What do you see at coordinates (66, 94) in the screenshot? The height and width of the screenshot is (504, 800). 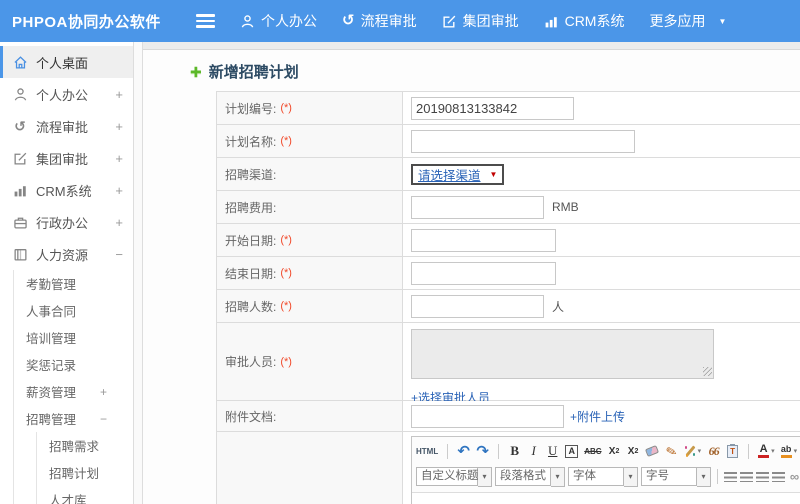 I see `sidebar-item-personal-office: 个人办公 +` at bounding box center [66, 94].